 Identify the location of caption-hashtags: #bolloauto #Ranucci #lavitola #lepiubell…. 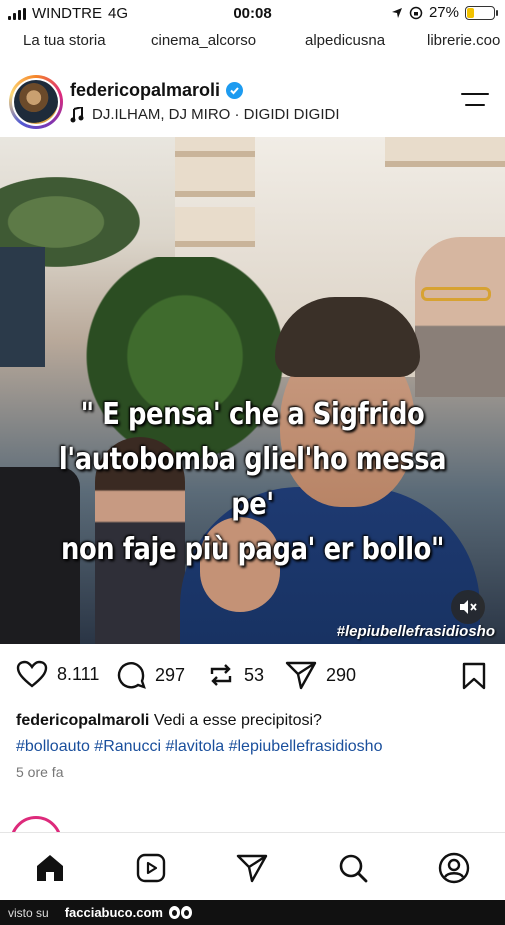
(256, 747).